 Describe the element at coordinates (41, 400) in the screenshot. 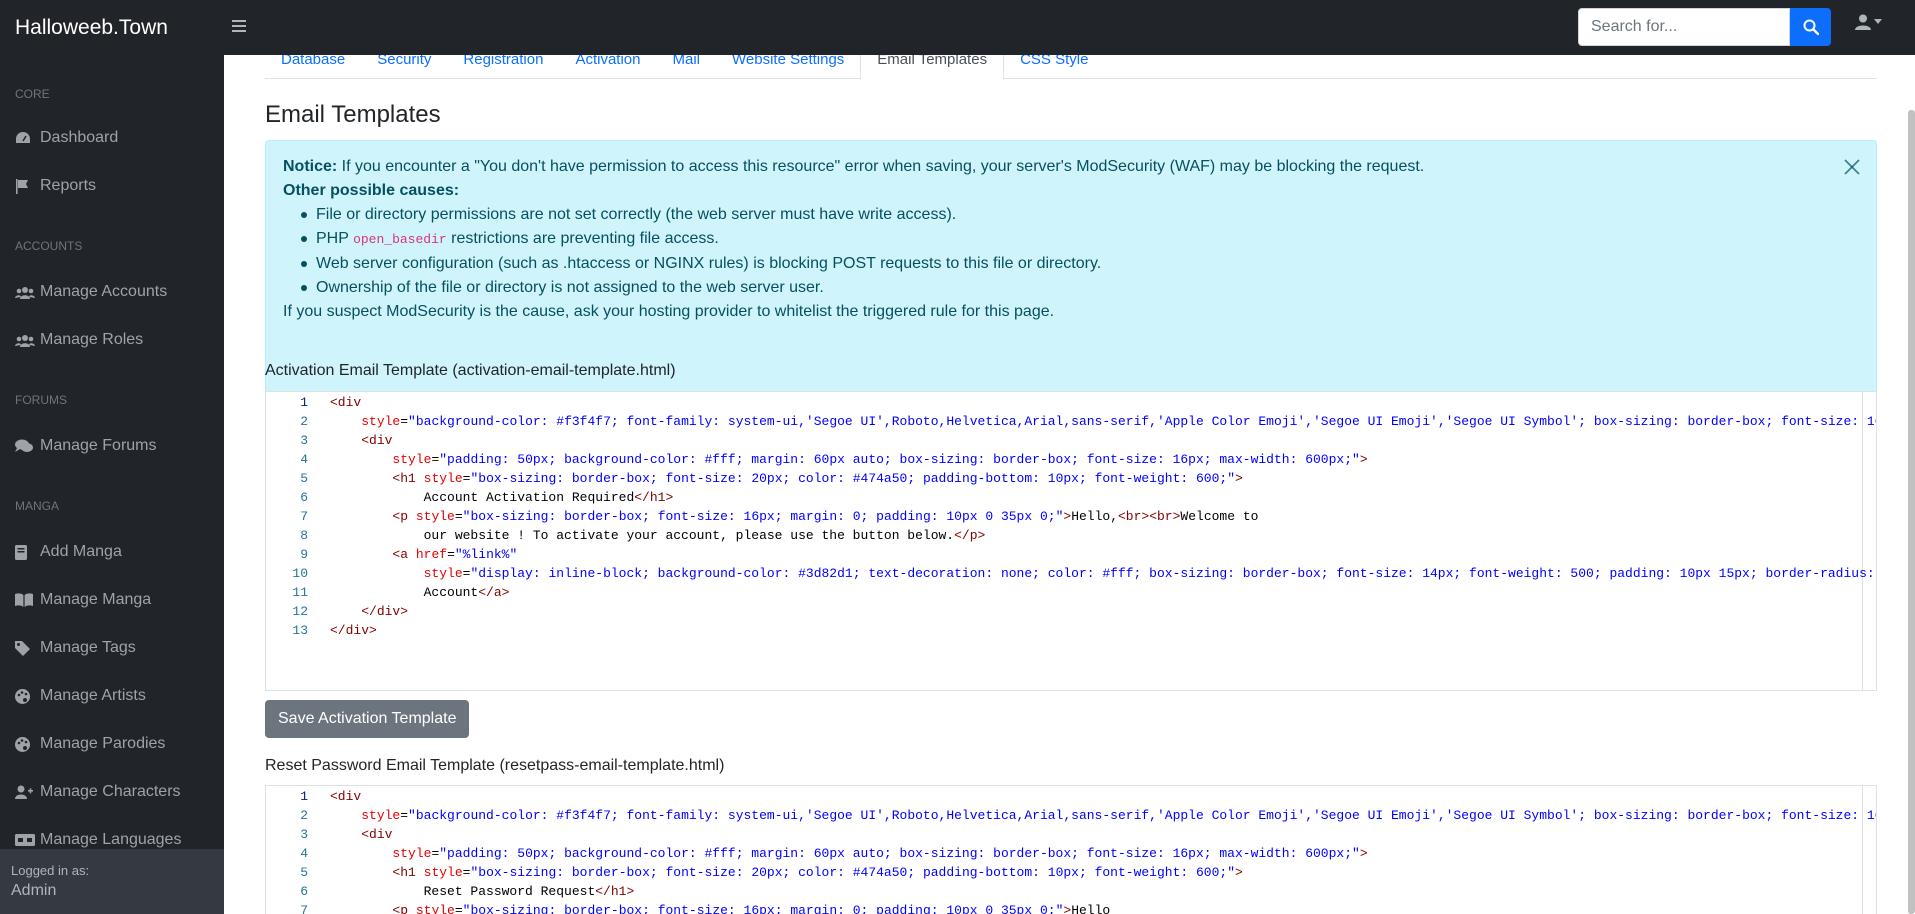

I see `sidebar-heading-forums: Forums` at that location.